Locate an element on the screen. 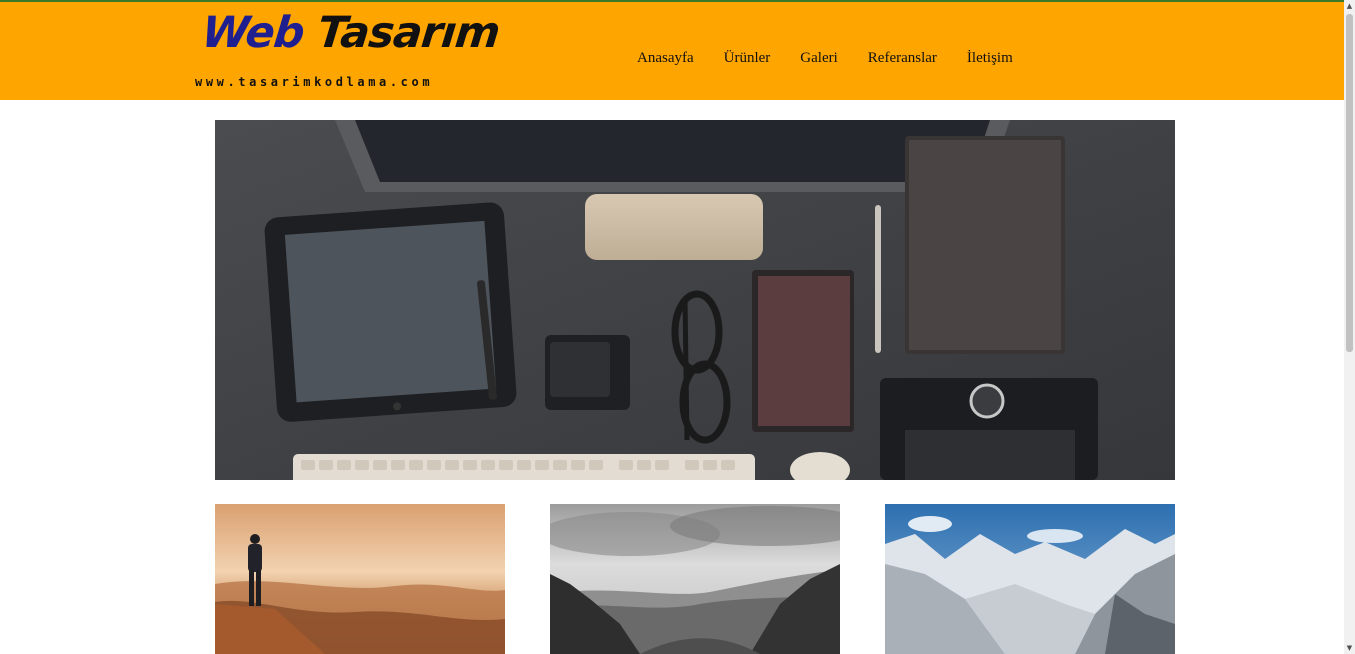 The image size is (1355, 654). sunset-coast-photo is located at coordinates (360, 579).